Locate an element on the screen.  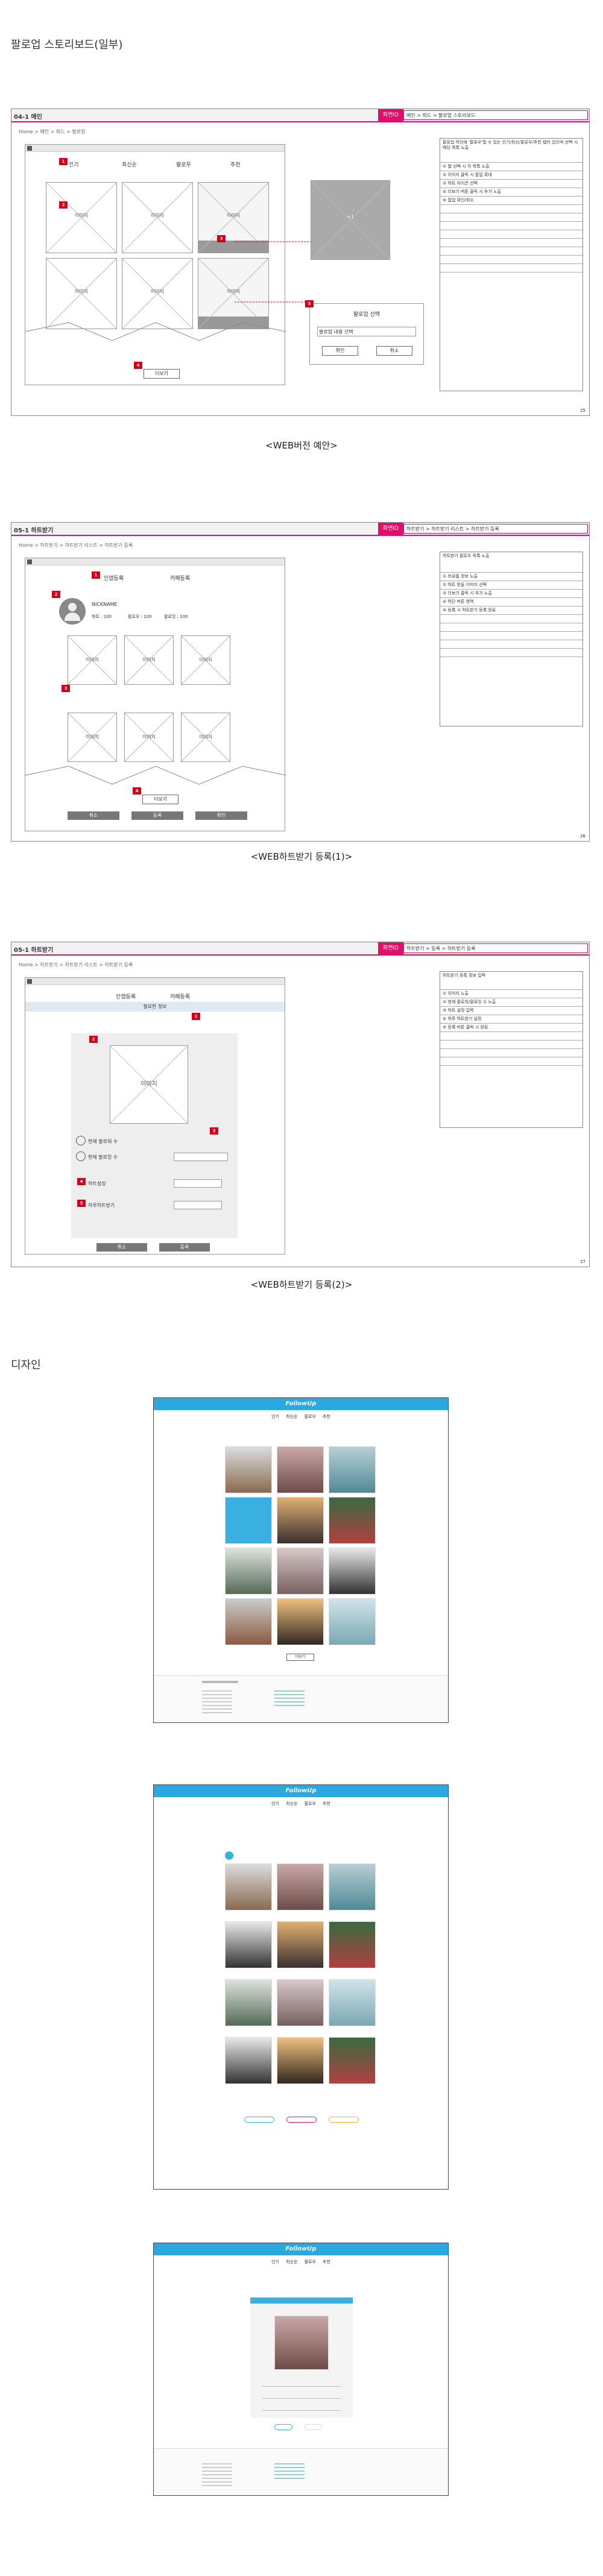
caption: <WEB하트받기 등록(2)> is located at coordinates (301, 1284).